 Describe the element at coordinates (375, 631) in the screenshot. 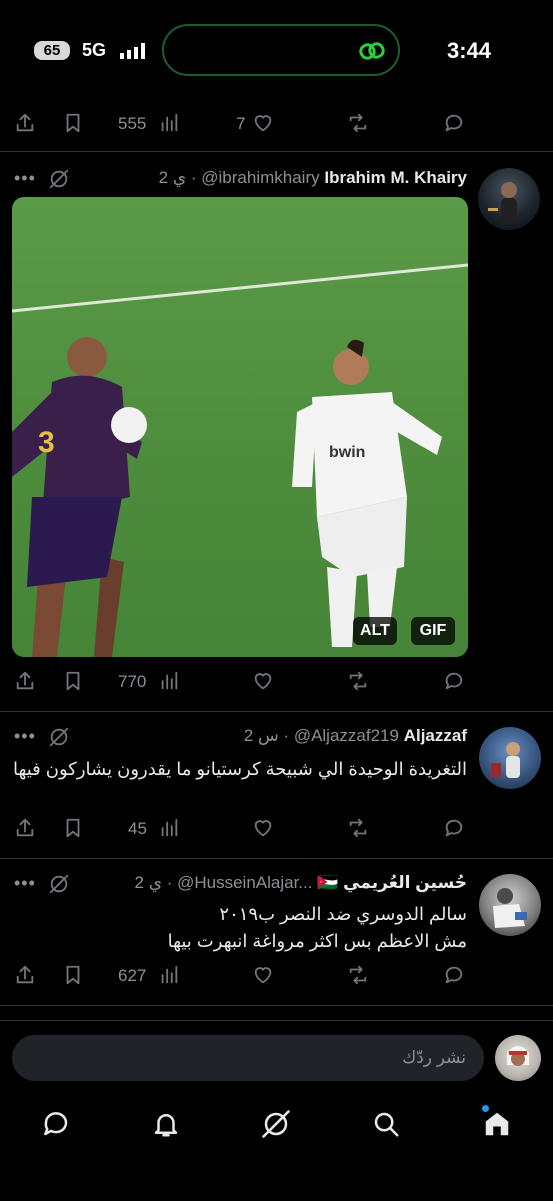

I see `alt-badge: ALT` at that location.